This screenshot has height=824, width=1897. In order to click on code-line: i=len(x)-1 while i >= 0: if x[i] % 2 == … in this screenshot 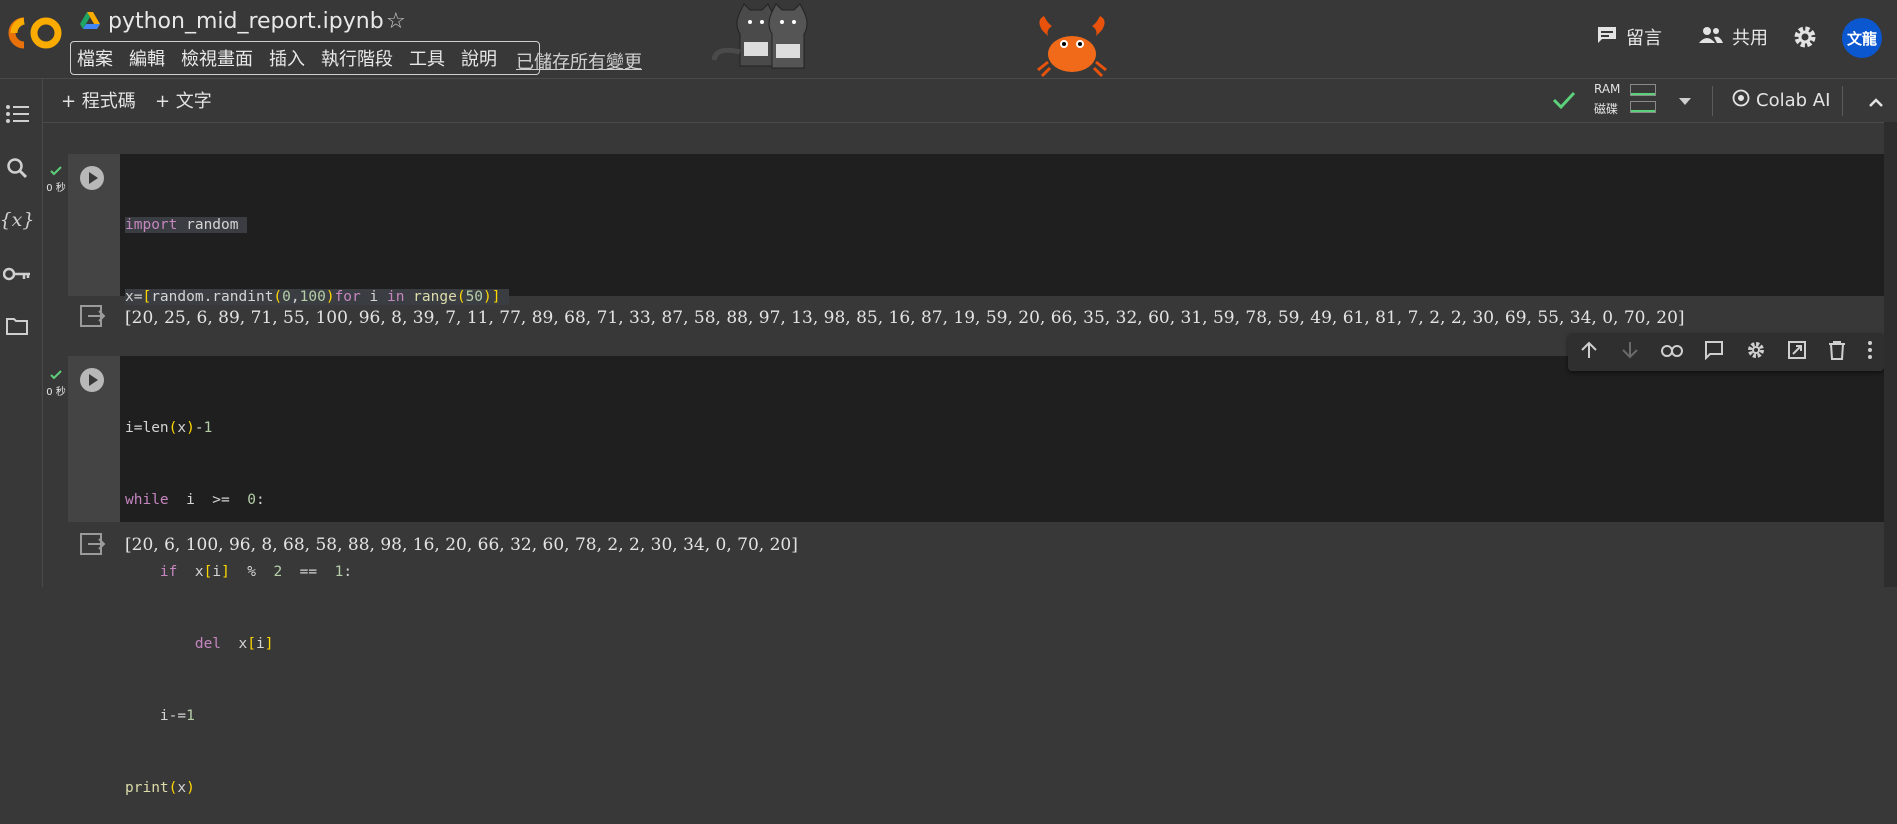, I will do `click(239, 608)`.